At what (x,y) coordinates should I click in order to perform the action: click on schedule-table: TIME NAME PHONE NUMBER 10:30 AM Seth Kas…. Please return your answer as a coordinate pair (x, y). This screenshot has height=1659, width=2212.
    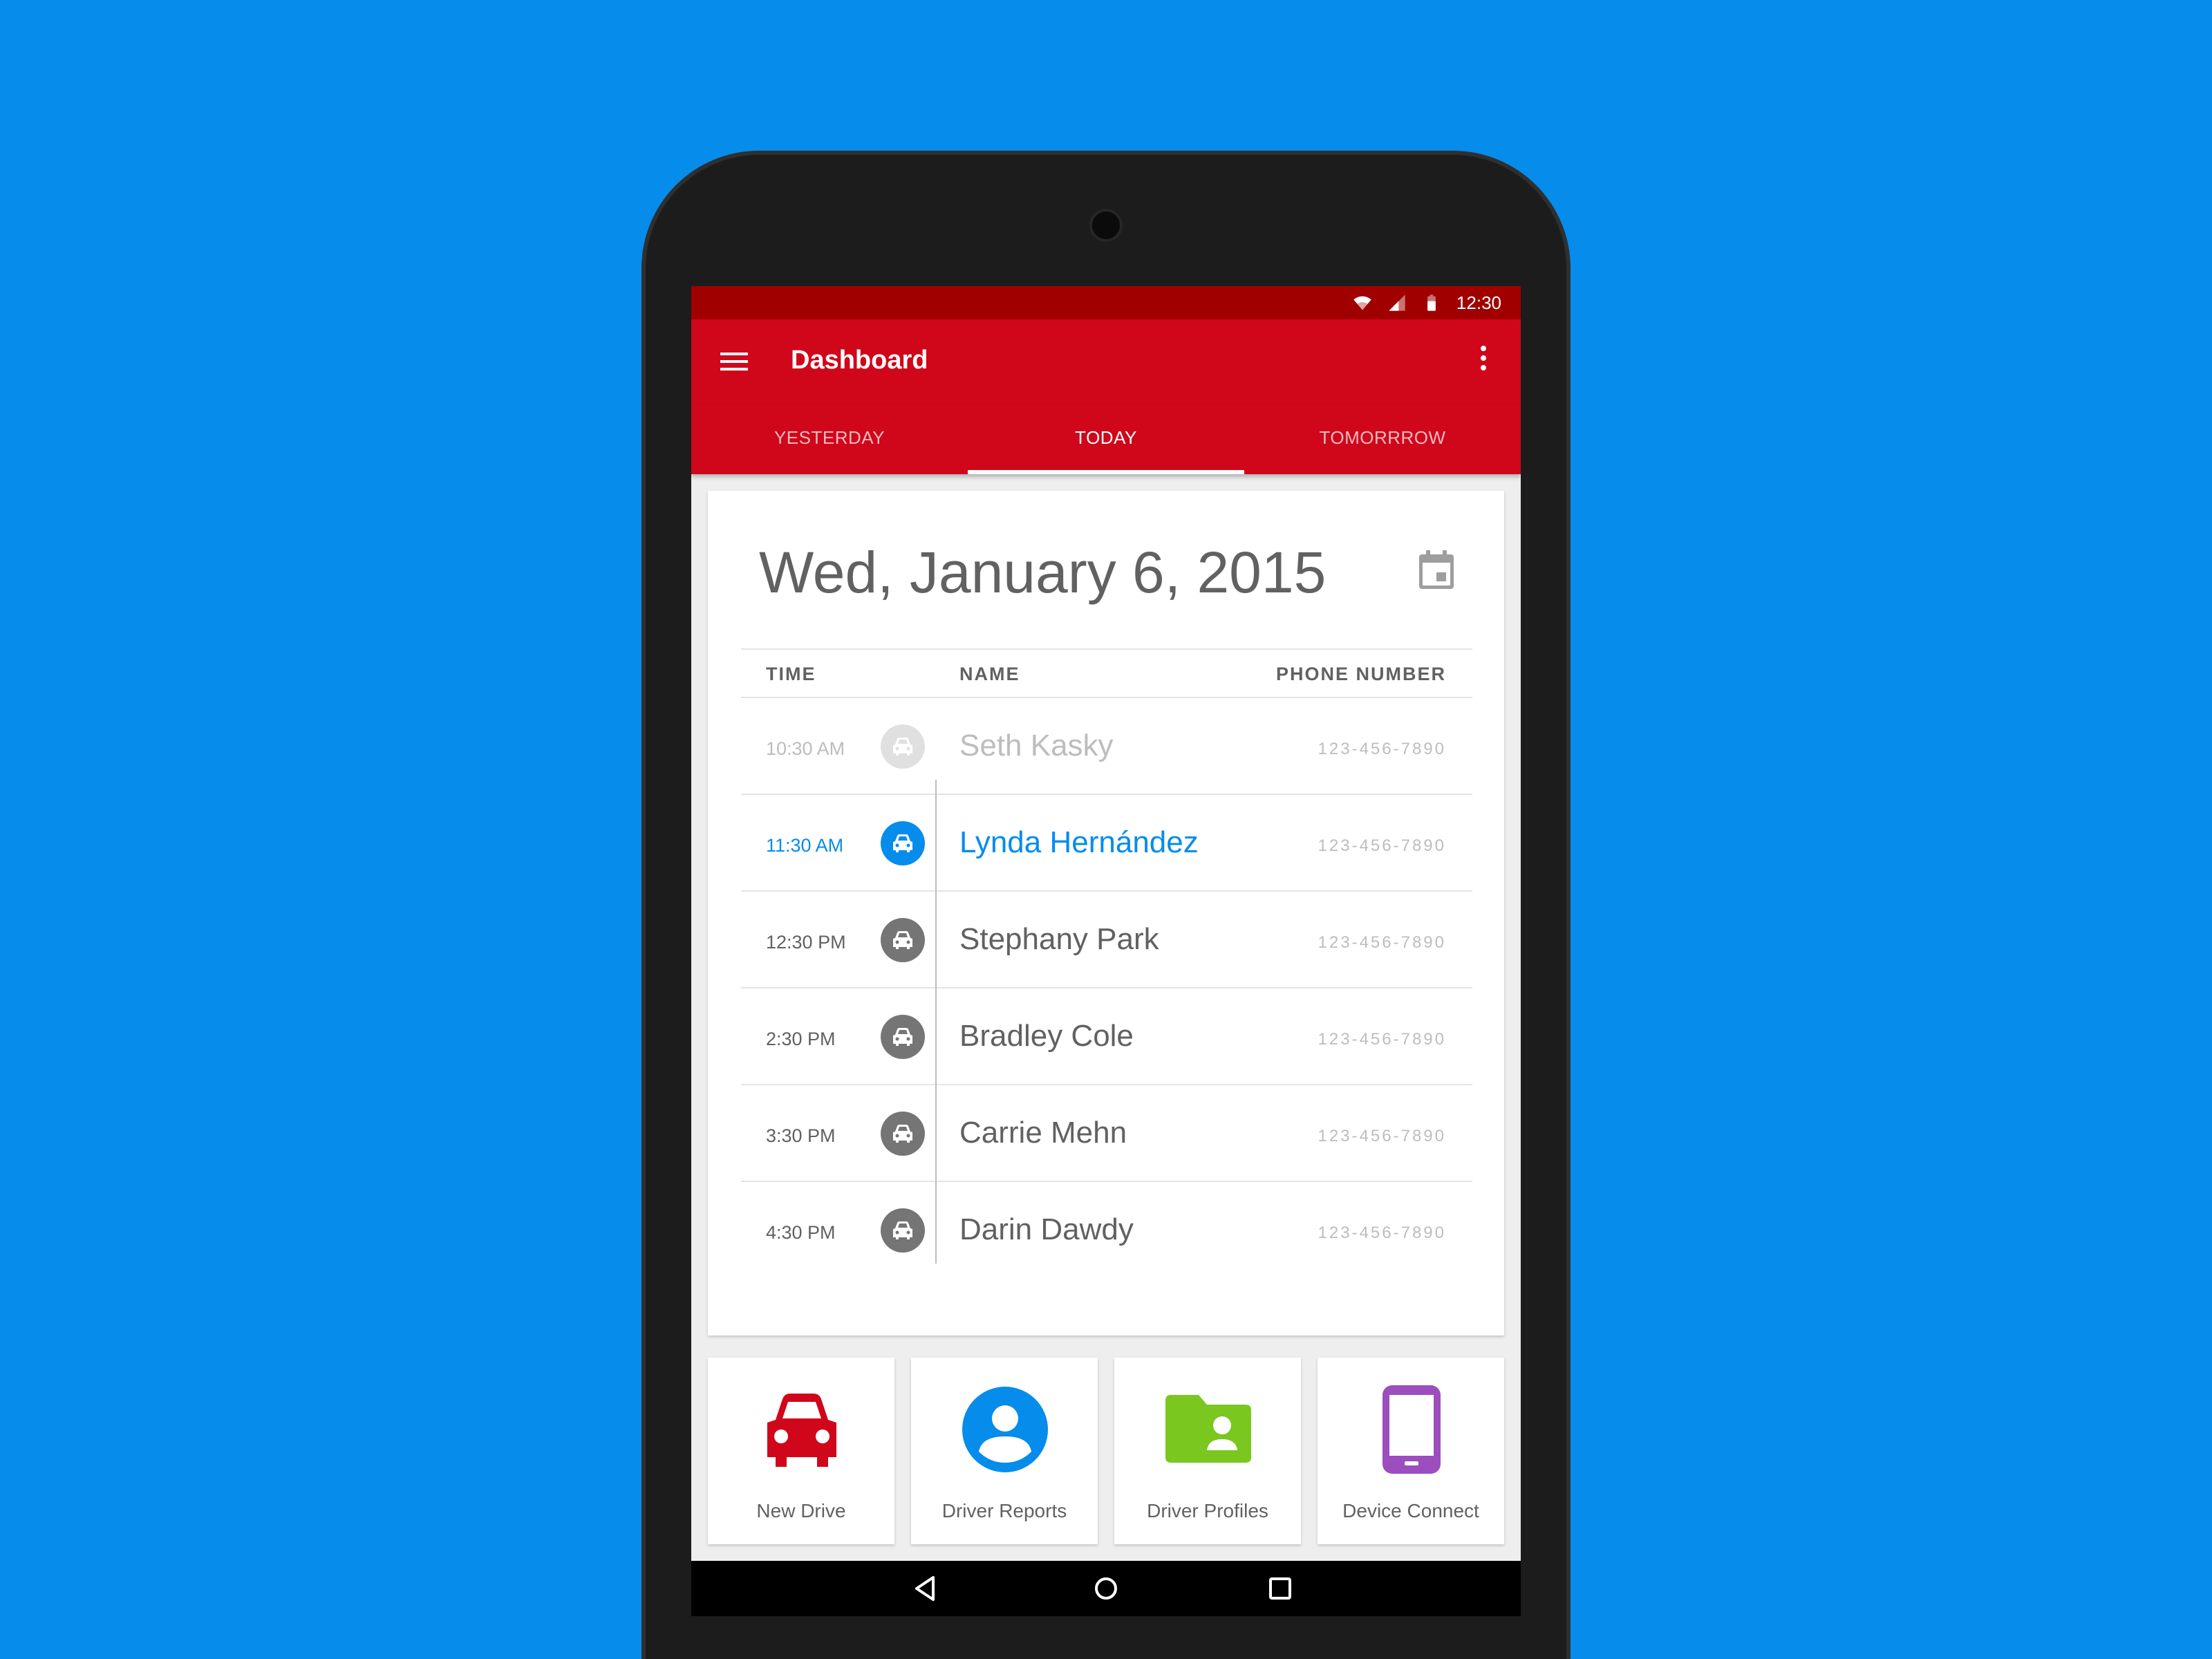
    Looking at the image, I should click on (1106, 964).